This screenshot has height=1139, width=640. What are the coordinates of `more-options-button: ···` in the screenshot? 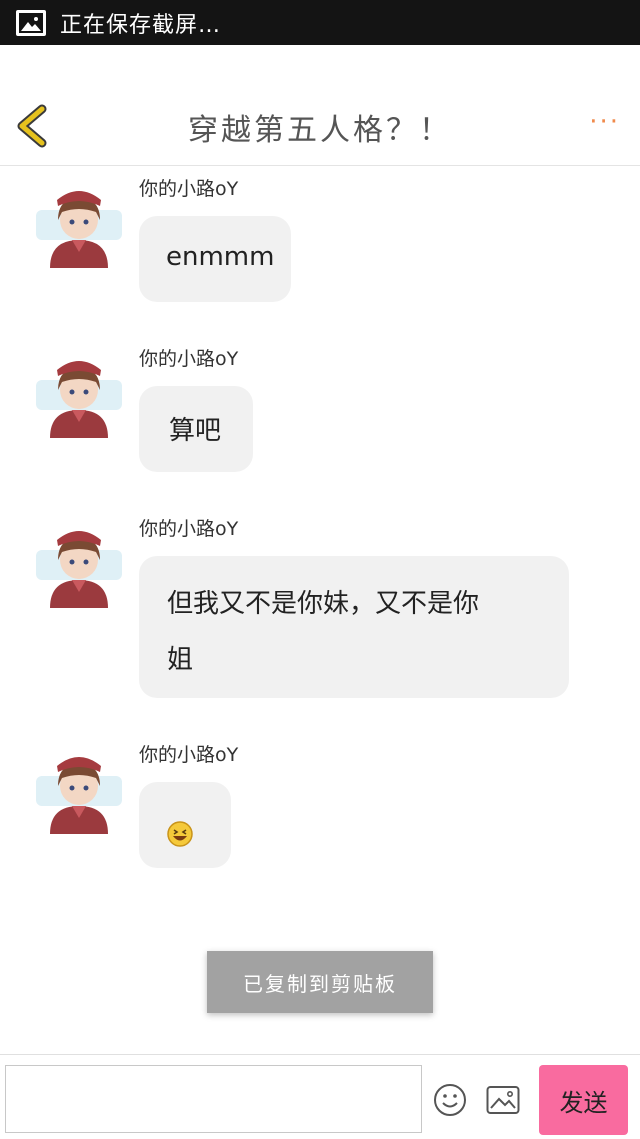 It's located at (604, 122).